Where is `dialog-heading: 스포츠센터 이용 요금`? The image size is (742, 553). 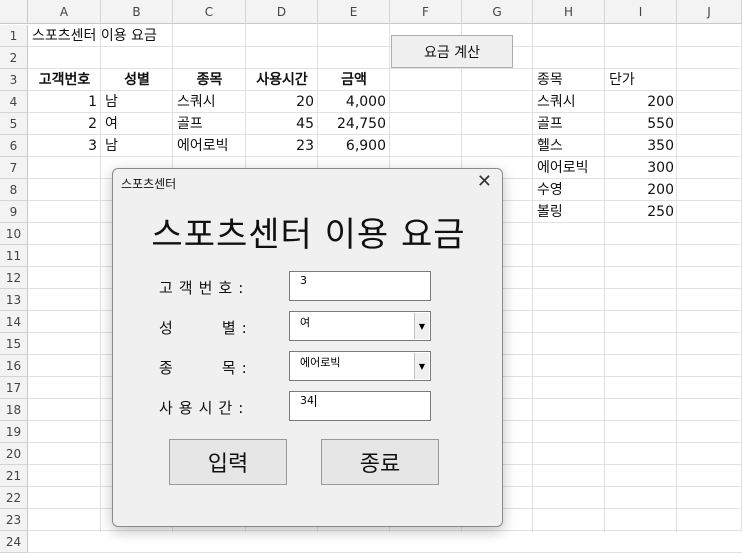
dialog-heading: 스포츠센터 이용 요금 is located at coordinates (308, 235).